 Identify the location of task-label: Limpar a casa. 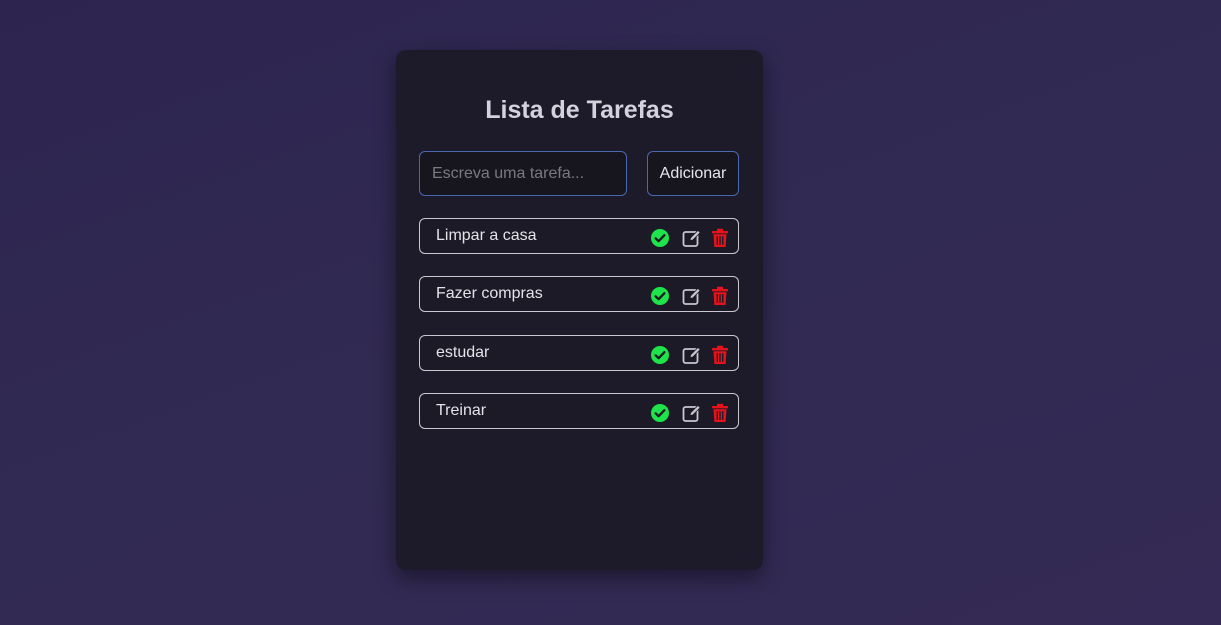
(486, 235).